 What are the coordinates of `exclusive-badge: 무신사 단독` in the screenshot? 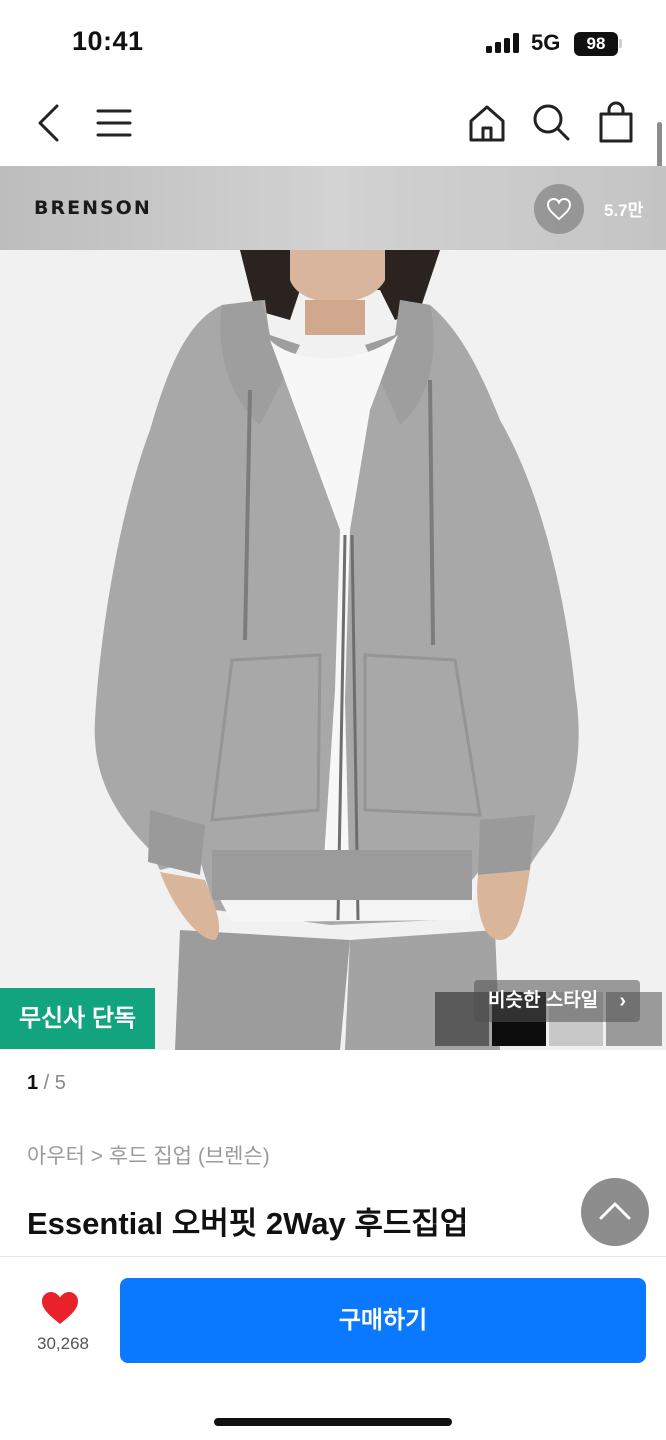 It's located at (77, 1018).